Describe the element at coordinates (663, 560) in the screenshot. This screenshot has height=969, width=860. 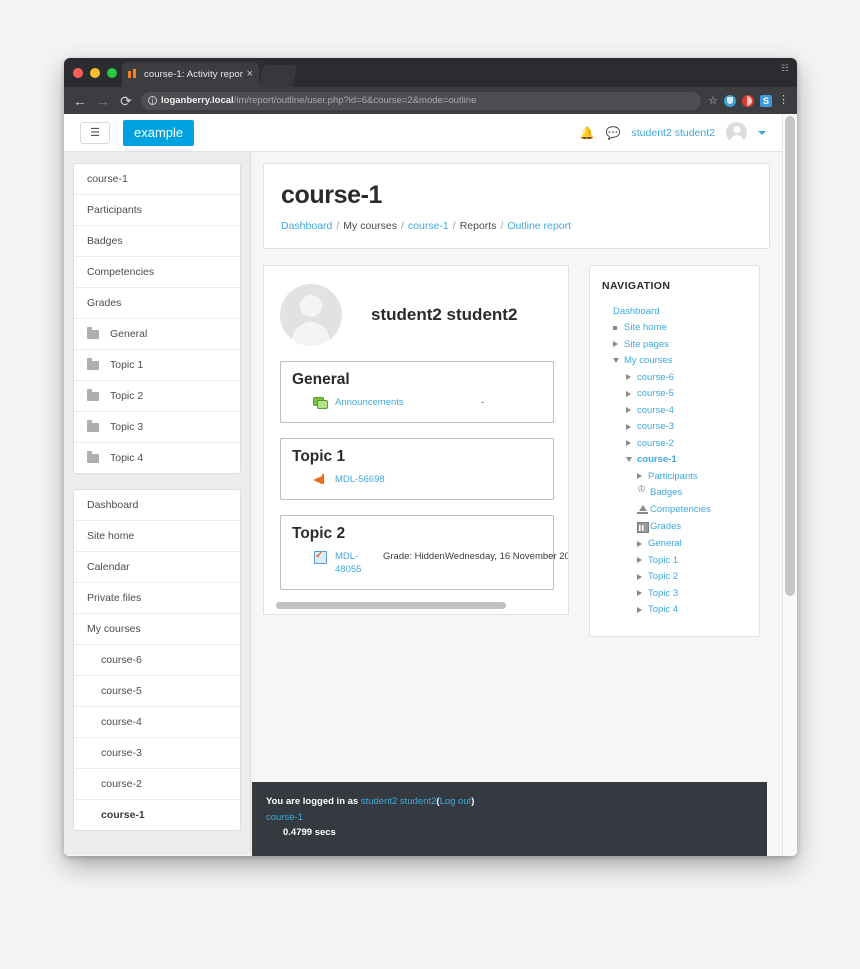
I see `nav-tree-link: Topic 1` at that location.